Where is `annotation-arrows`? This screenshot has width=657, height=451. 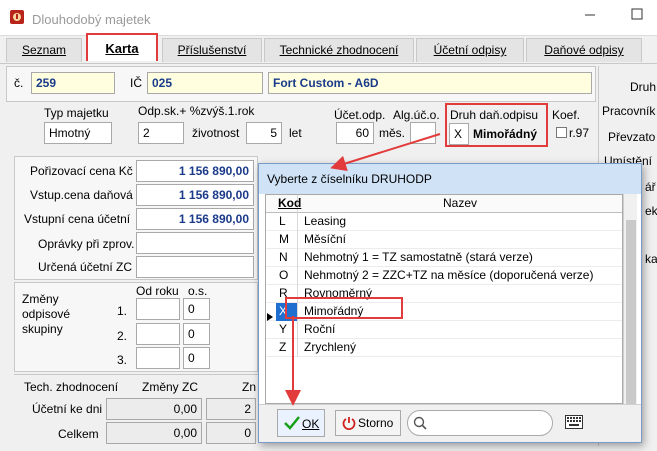
annotation-arrows is located at coordinates (363, 269).